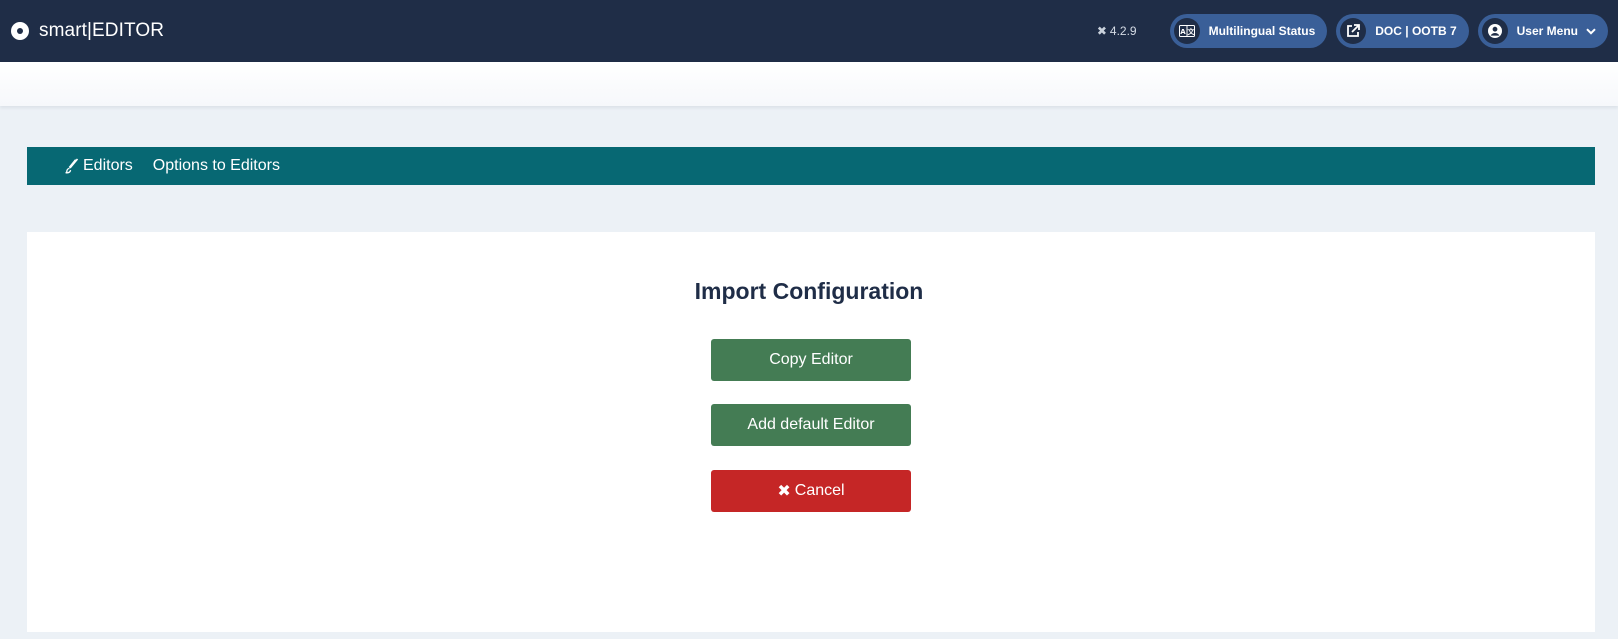  What do you see at coordinates (1416, 31) in the screenshot?
I see `doc-link-label: DOC | OOTB 7` at bounding box center [1416, 31].